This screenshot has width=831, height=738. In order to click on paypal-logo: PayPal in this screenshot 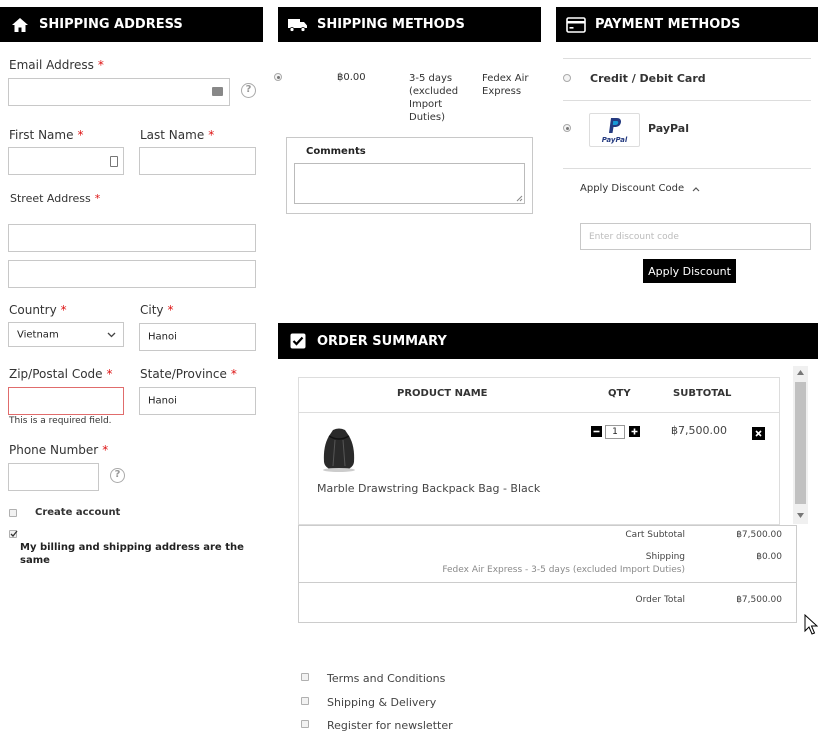, I will do `click(614, 130)`.